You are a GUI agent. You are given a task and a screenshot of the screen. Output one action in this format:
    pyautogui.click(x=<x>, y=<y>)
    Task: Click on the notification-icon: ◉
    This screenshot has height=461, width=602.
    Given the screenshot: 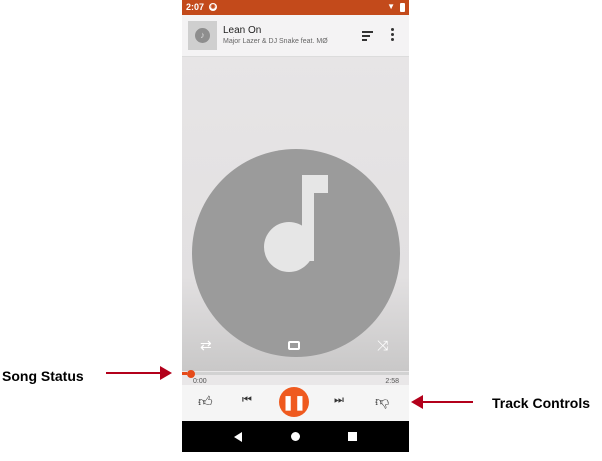 What is the action you would take?
    pyautogui.click(x=213, y=7)
    